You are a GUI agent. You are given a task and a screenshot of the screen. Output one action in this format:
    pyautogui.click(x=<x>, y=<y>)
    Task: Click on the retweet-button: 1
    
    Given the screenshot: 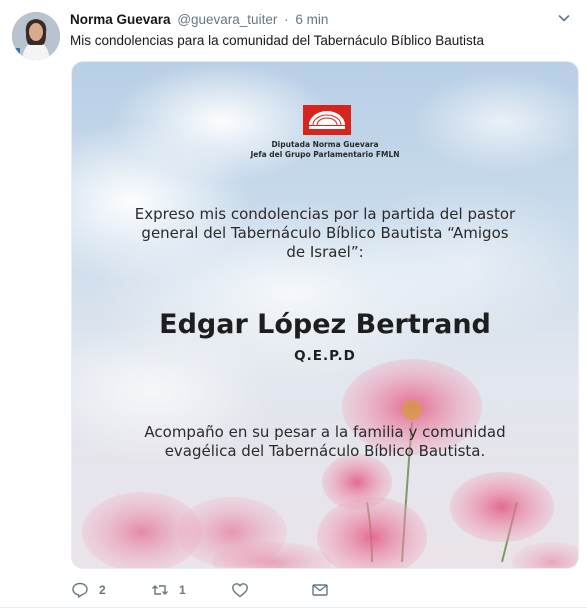 What is the action you would take?
    pyautogui.click(x=168, y=590)
    